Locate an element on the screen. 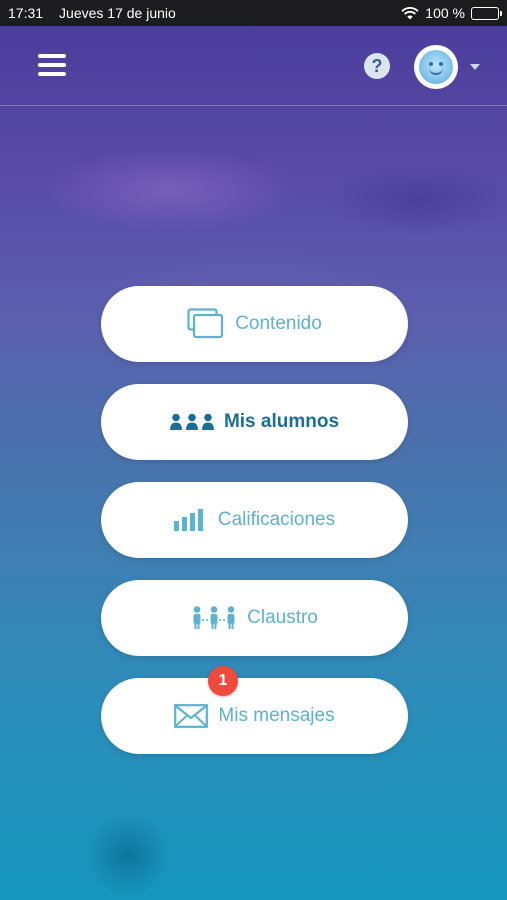  contenido-button: Contenido is located at coordinates (254, 324).